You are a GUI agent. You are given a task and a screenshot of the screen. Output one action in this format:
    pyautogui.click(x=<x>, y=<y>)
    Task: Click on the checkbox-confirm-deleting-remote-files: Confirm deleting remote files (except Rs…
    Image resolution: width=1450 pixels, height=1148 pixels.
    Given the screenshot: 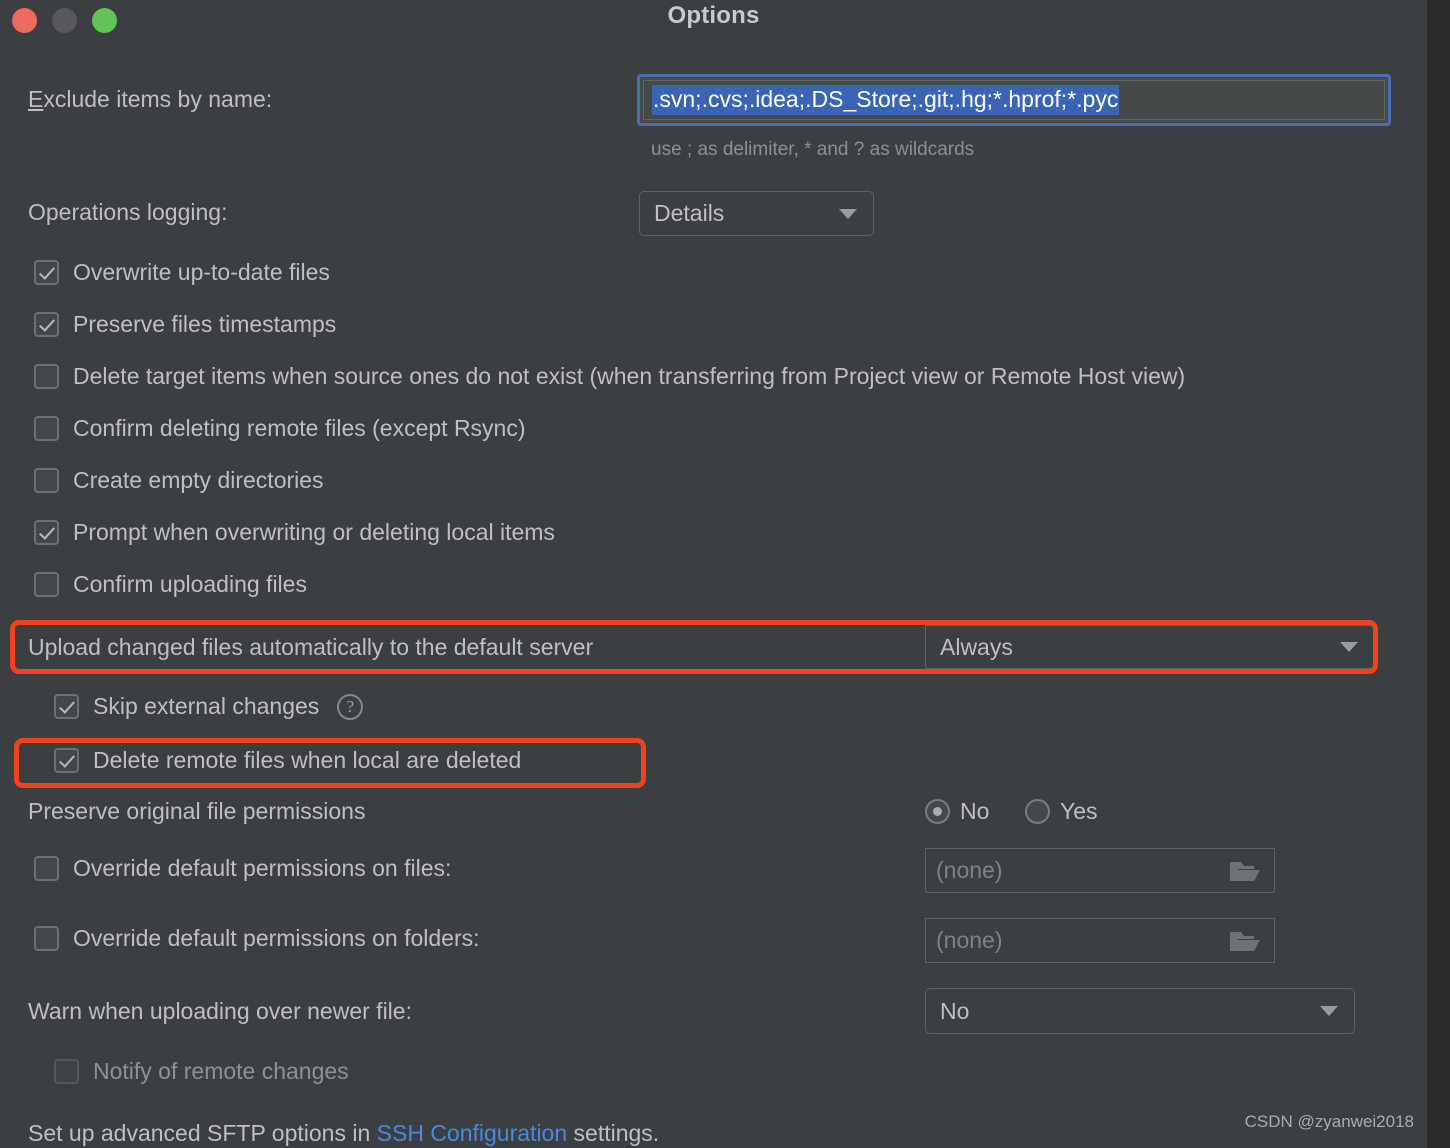 What is the action you would take?
    pyautogui.click(x=280, y=428)
    